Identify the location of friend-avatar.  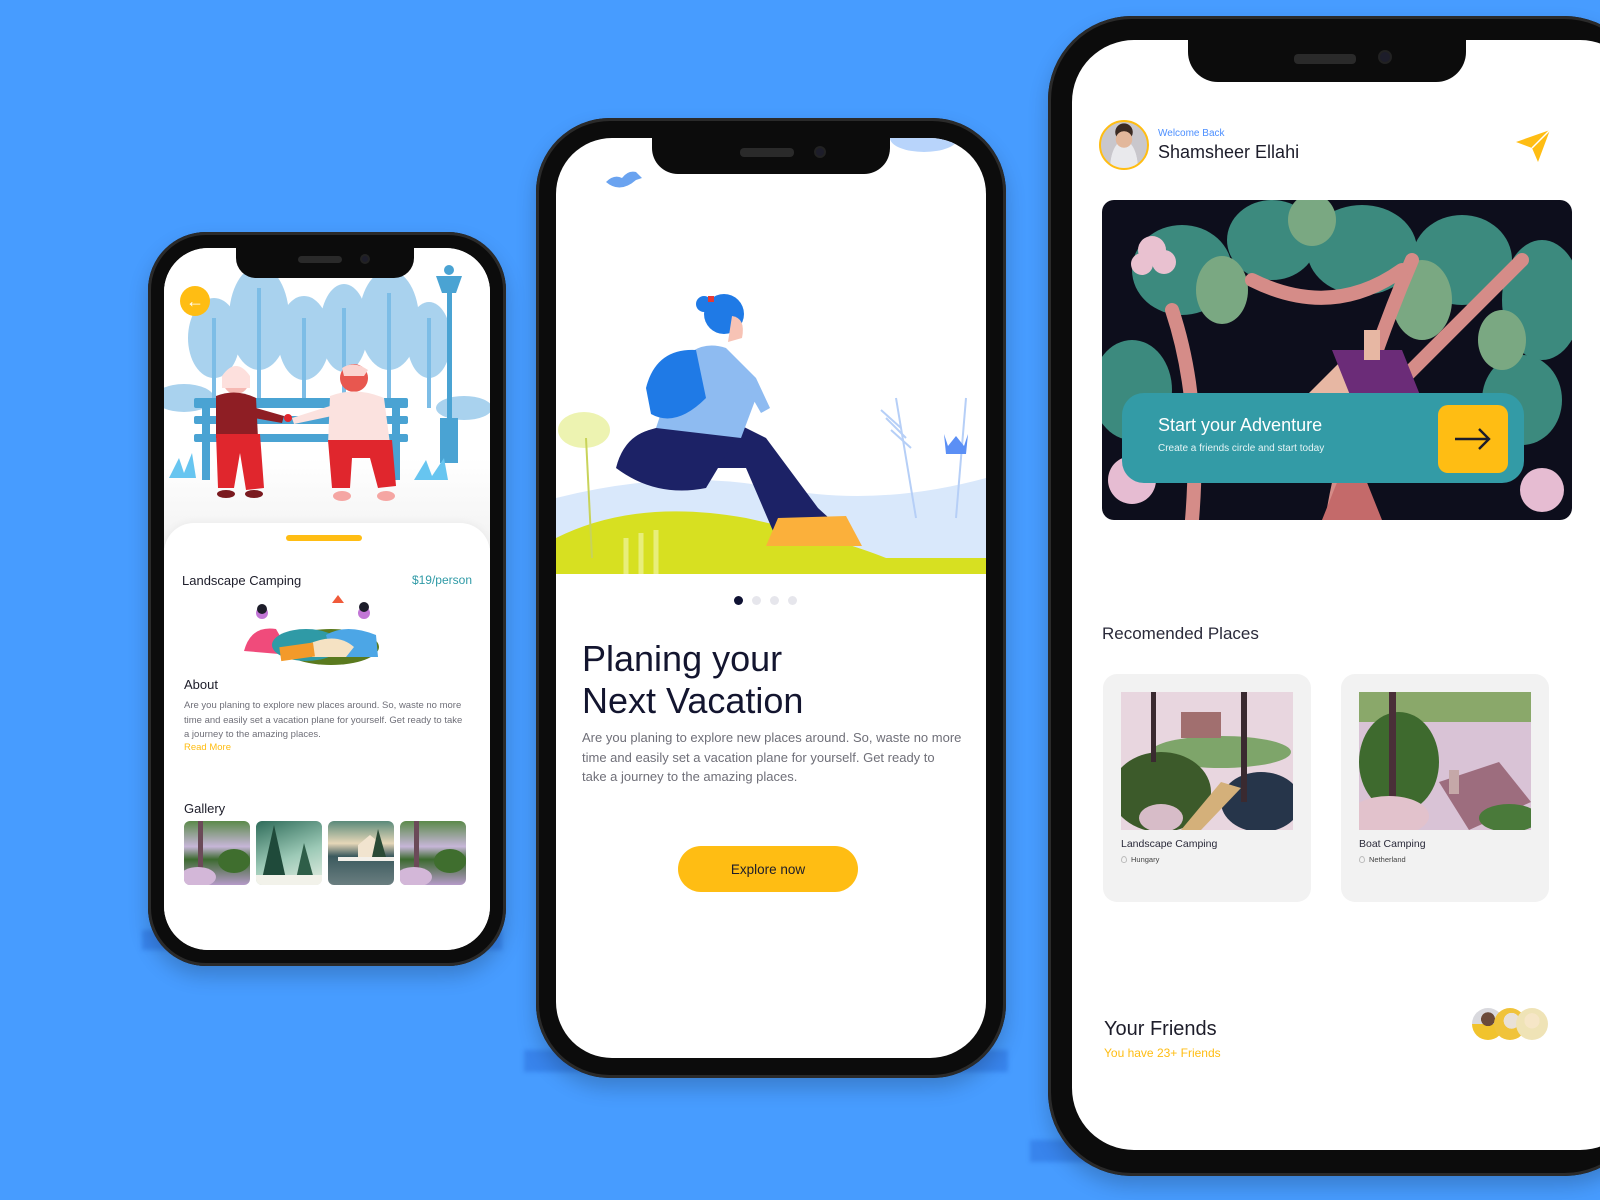
(1532, 1024).